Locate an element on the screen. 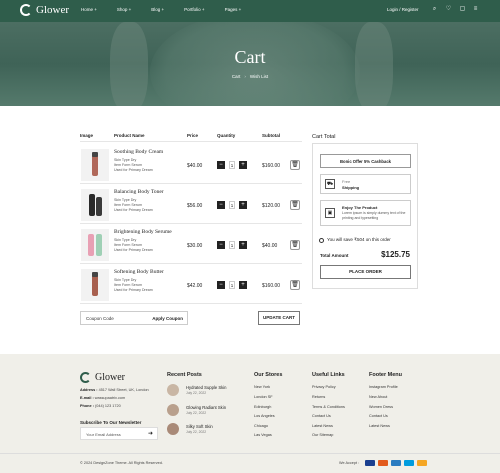 The image size is (500, 473). update-cart-button: UPDATE CART is located at coordinates (279, 318).